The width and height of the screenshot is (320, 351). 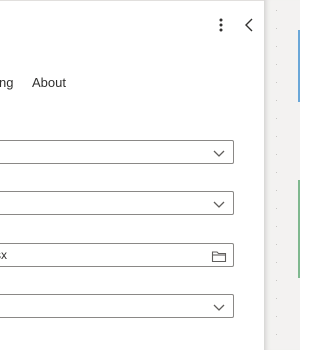 I want to click on file-path-input: sx, so click(x=117, y=255).